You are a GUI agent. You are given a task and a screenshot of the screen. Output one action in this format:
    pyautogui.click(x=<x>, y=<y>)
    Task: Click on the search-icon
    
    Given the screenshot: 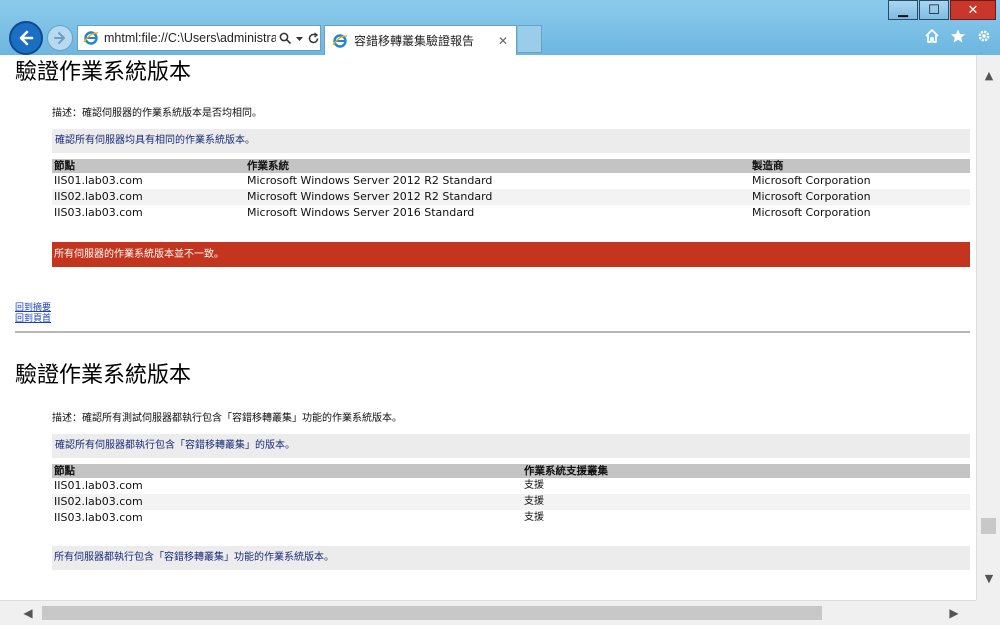 What is the action you would take?
    pyautogui.click(x=285, y=38)
    